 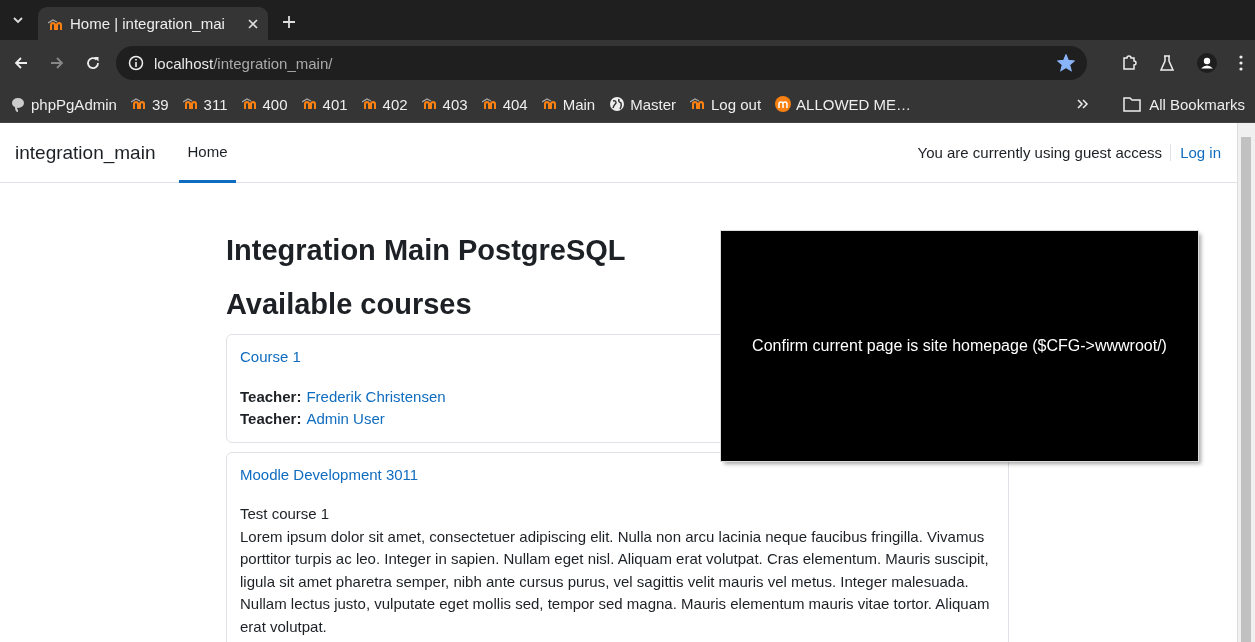 What do you see at coordinates (643, 104) in the screenshot?
I see `bookmark: Master` at bounding box center [643, 104].